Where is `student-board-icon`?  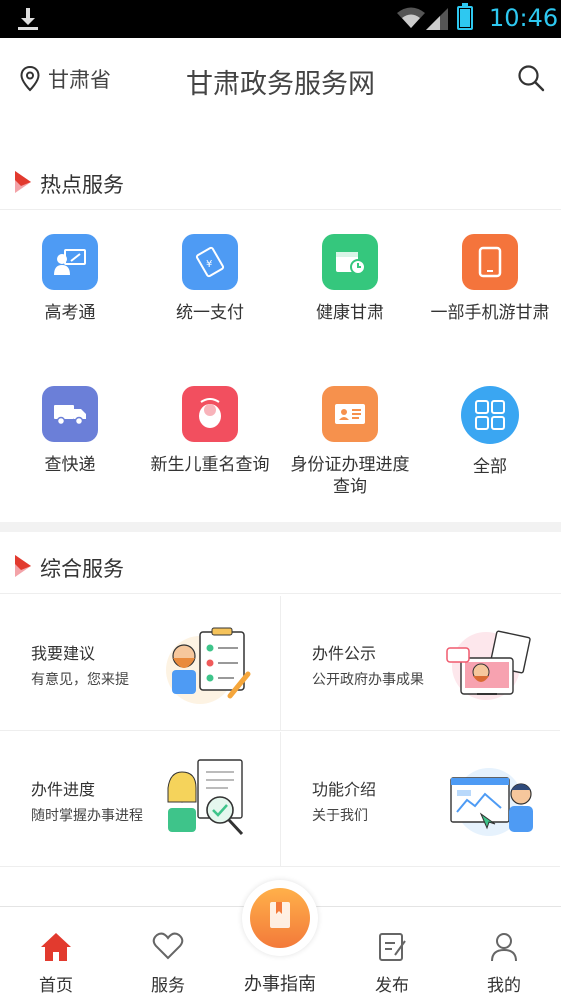 student-board-icon is located at coordinates (70, 262).